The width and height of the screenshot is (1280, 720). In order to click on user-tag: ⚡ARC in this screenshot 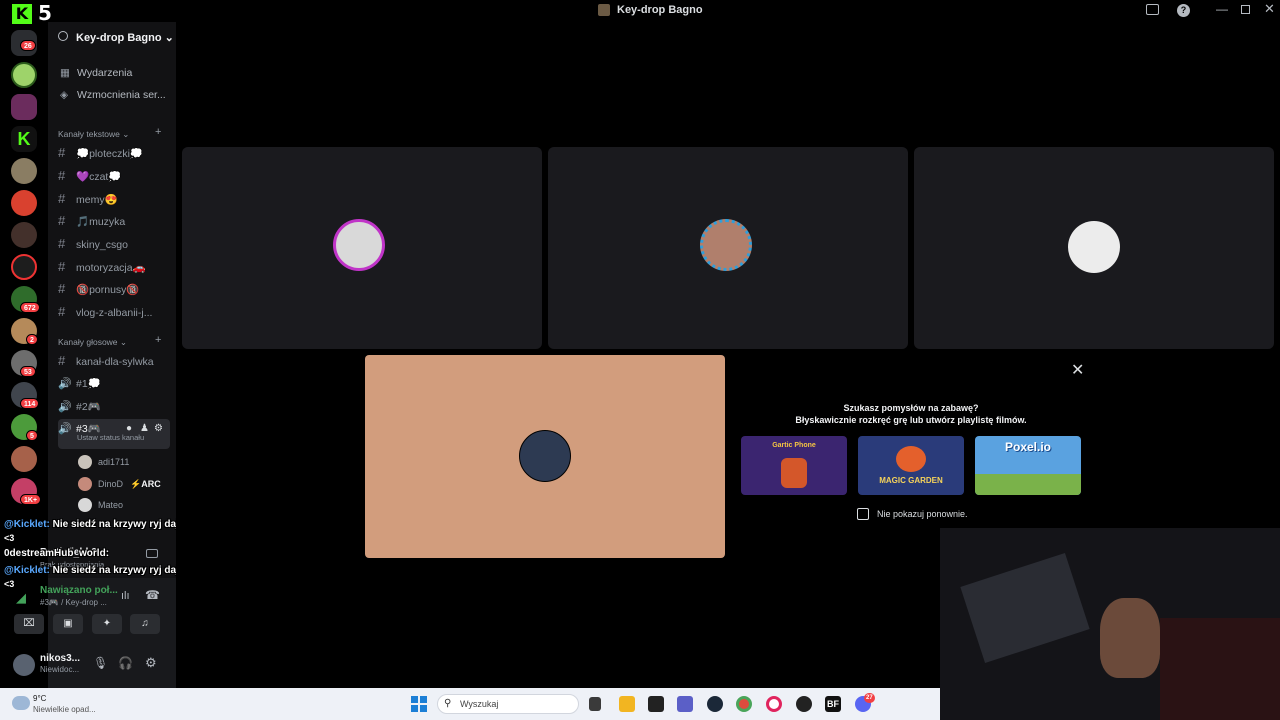, I will do `click(145, 484)`.